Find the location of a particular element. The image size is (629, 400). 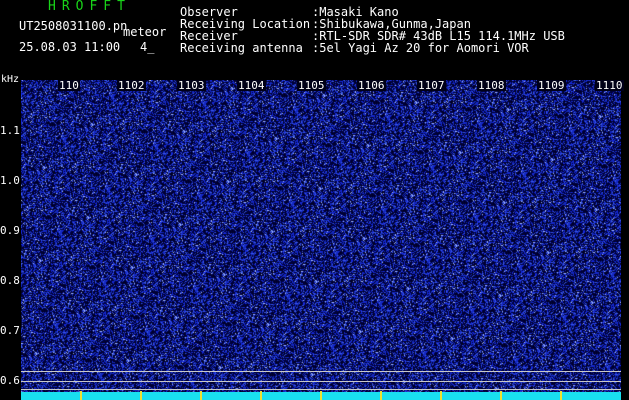

freq-label: 0.9 is located at coordinates (10, 230).